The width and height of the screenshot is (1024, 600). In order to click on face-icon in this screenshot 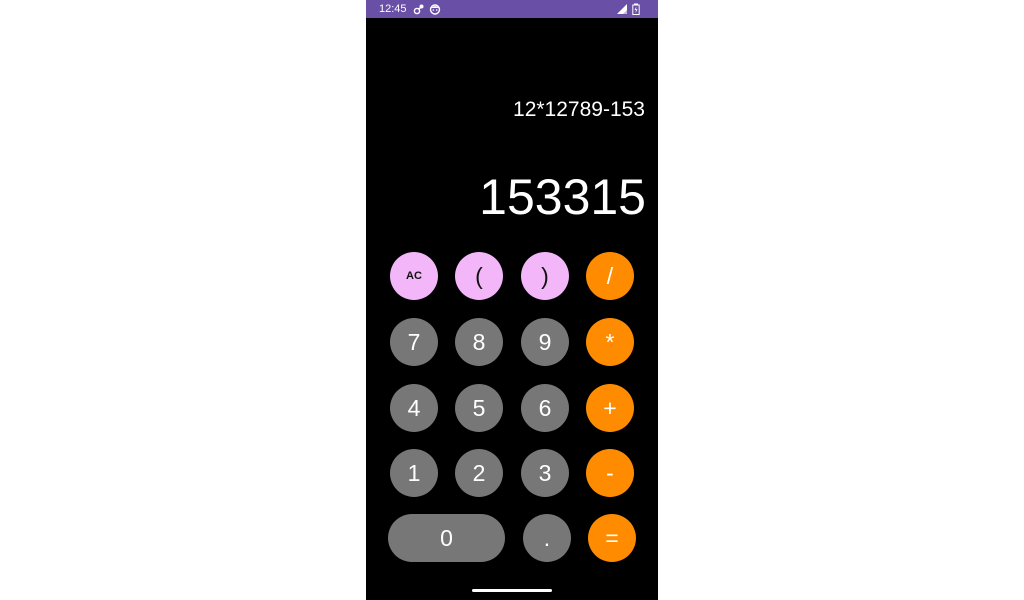, I will do `click(435, 9)`.